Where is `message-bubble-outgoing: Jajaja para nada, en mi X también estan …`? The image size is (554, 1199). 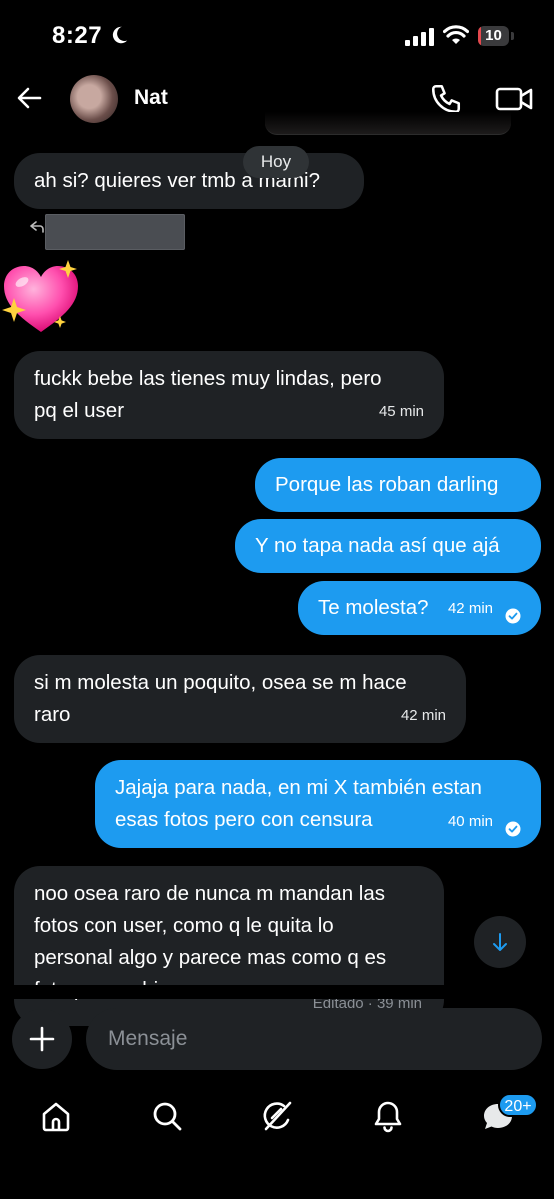 message-bubble-outgoing: Jajaja para nada, en mi X también estan … is located at coordinates (318, 804).